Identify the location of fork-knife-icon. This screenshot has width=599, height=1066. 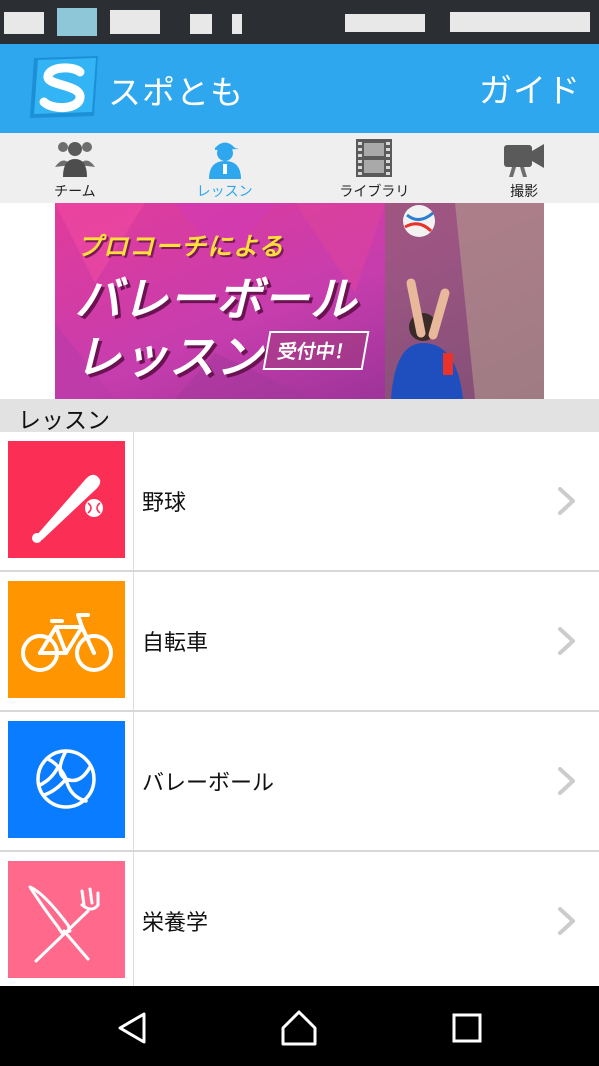
(66, 919).